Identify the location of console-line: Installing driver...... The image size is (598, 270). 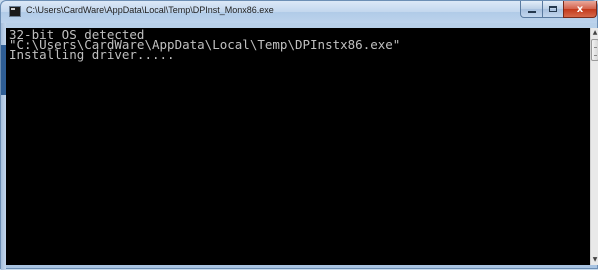
(92, 54).